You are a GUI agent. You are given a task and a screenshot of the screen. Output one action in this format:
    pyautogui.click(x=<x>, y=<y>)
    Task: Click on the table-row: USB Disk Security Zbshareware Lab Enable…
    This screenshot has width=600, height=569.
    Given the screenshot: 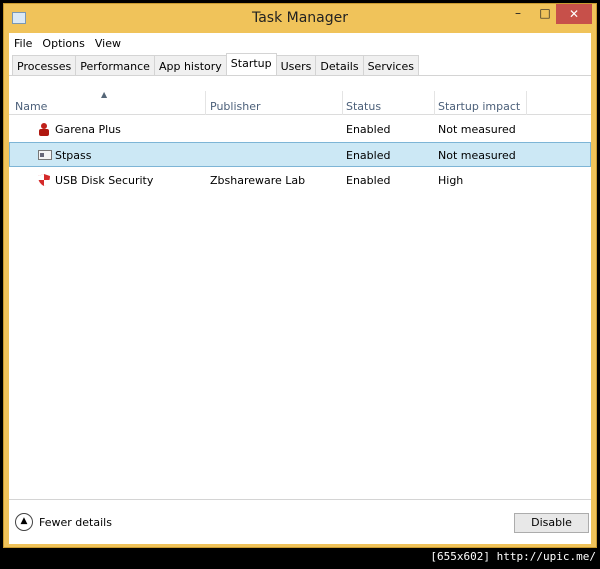 What is the action you would take?
    pyautogui.click(x=300, y=180)
    